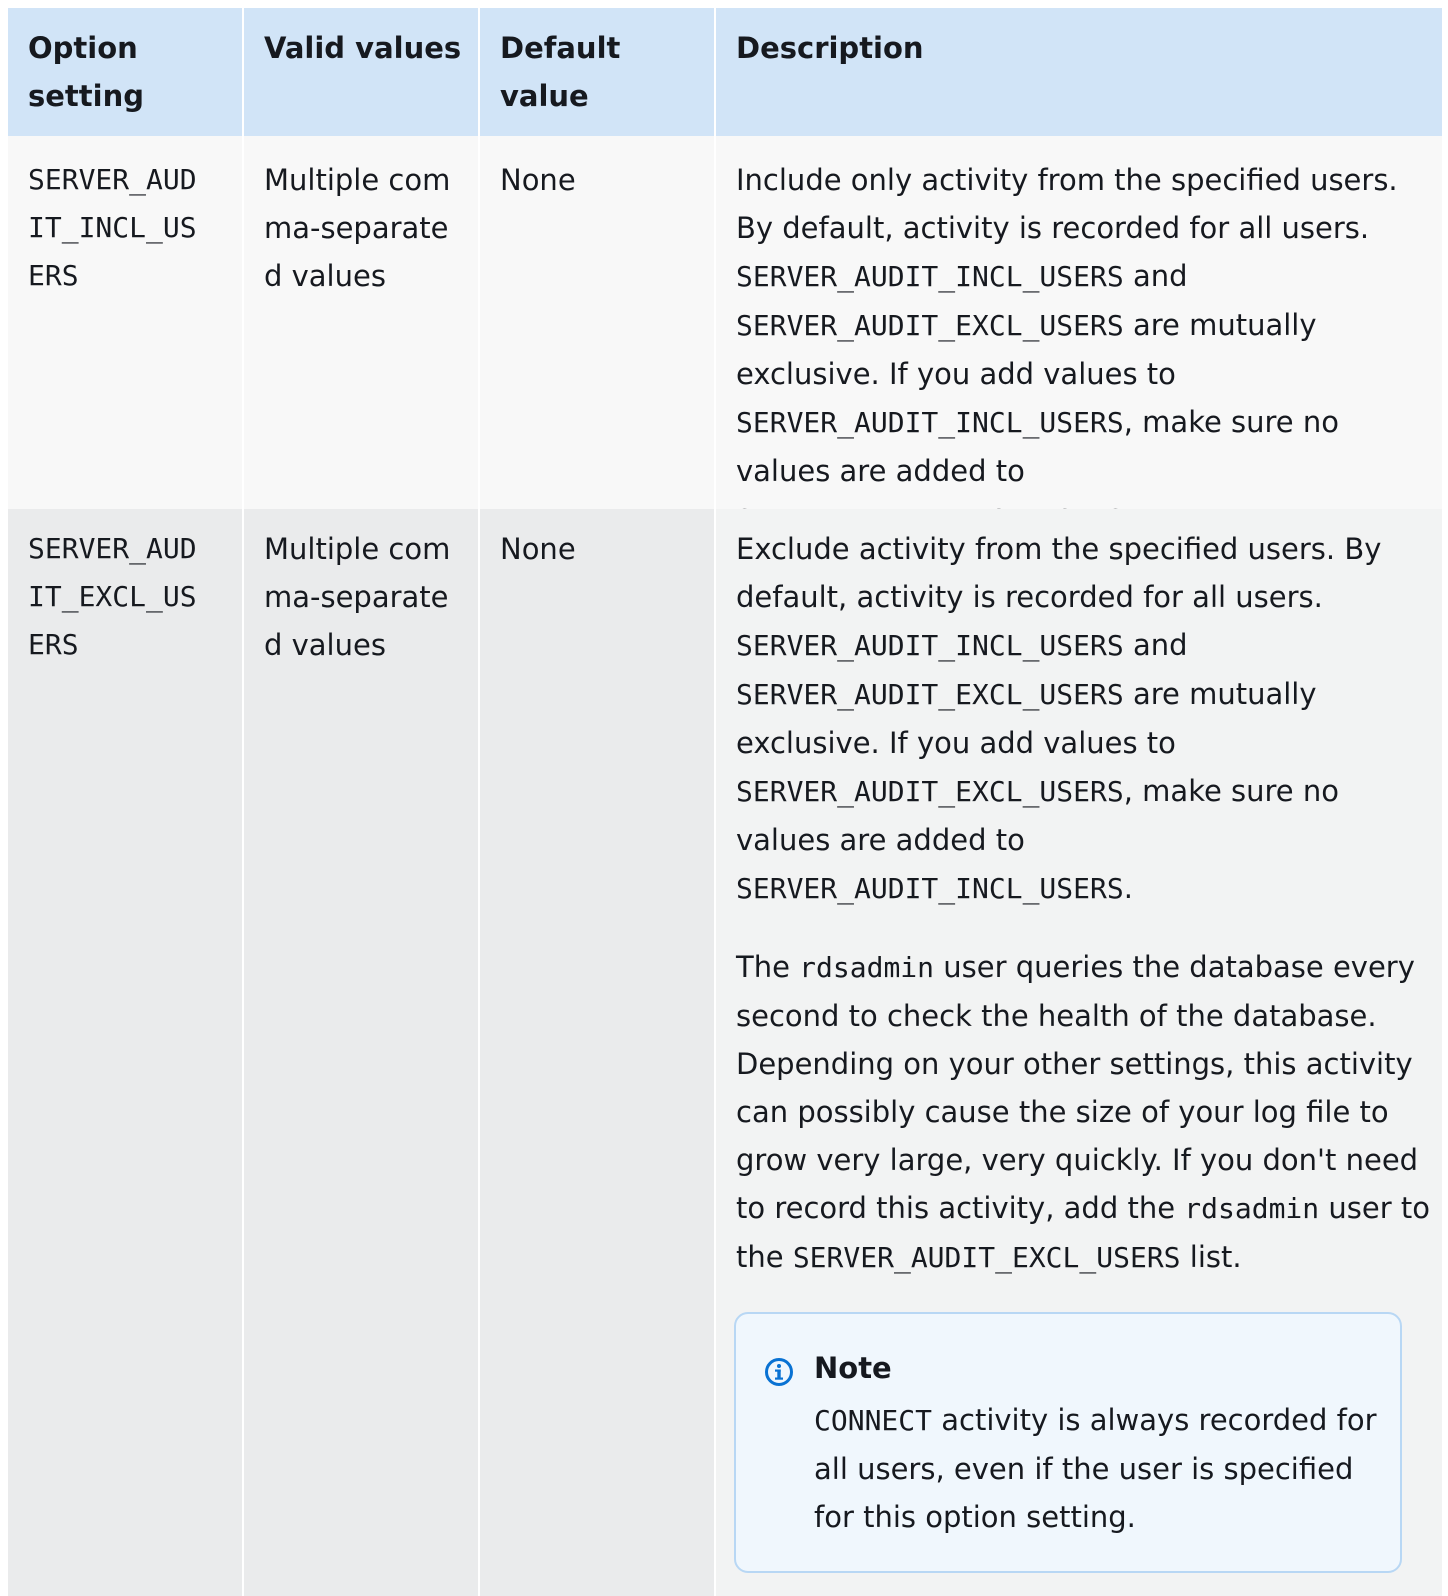 The height and width of the screenshot is (1596, 1448). I want to click on description-text: list., so click(1211, 1257).